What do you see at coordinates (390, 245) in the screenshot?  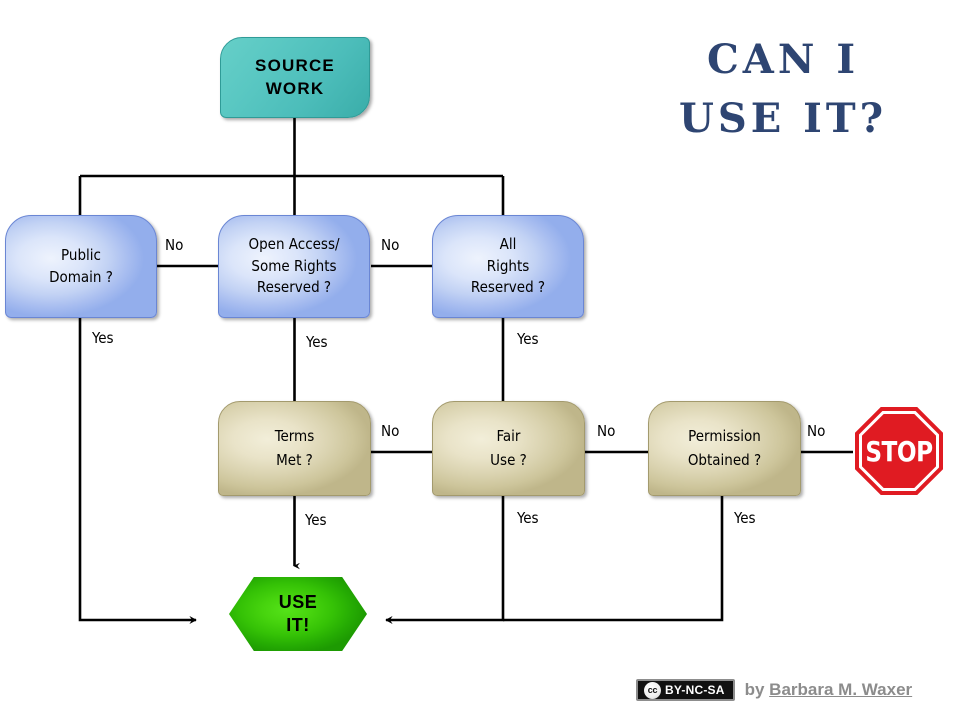 I see `edge-label-no-open-to-all: No` at bounding box center [390, 245].